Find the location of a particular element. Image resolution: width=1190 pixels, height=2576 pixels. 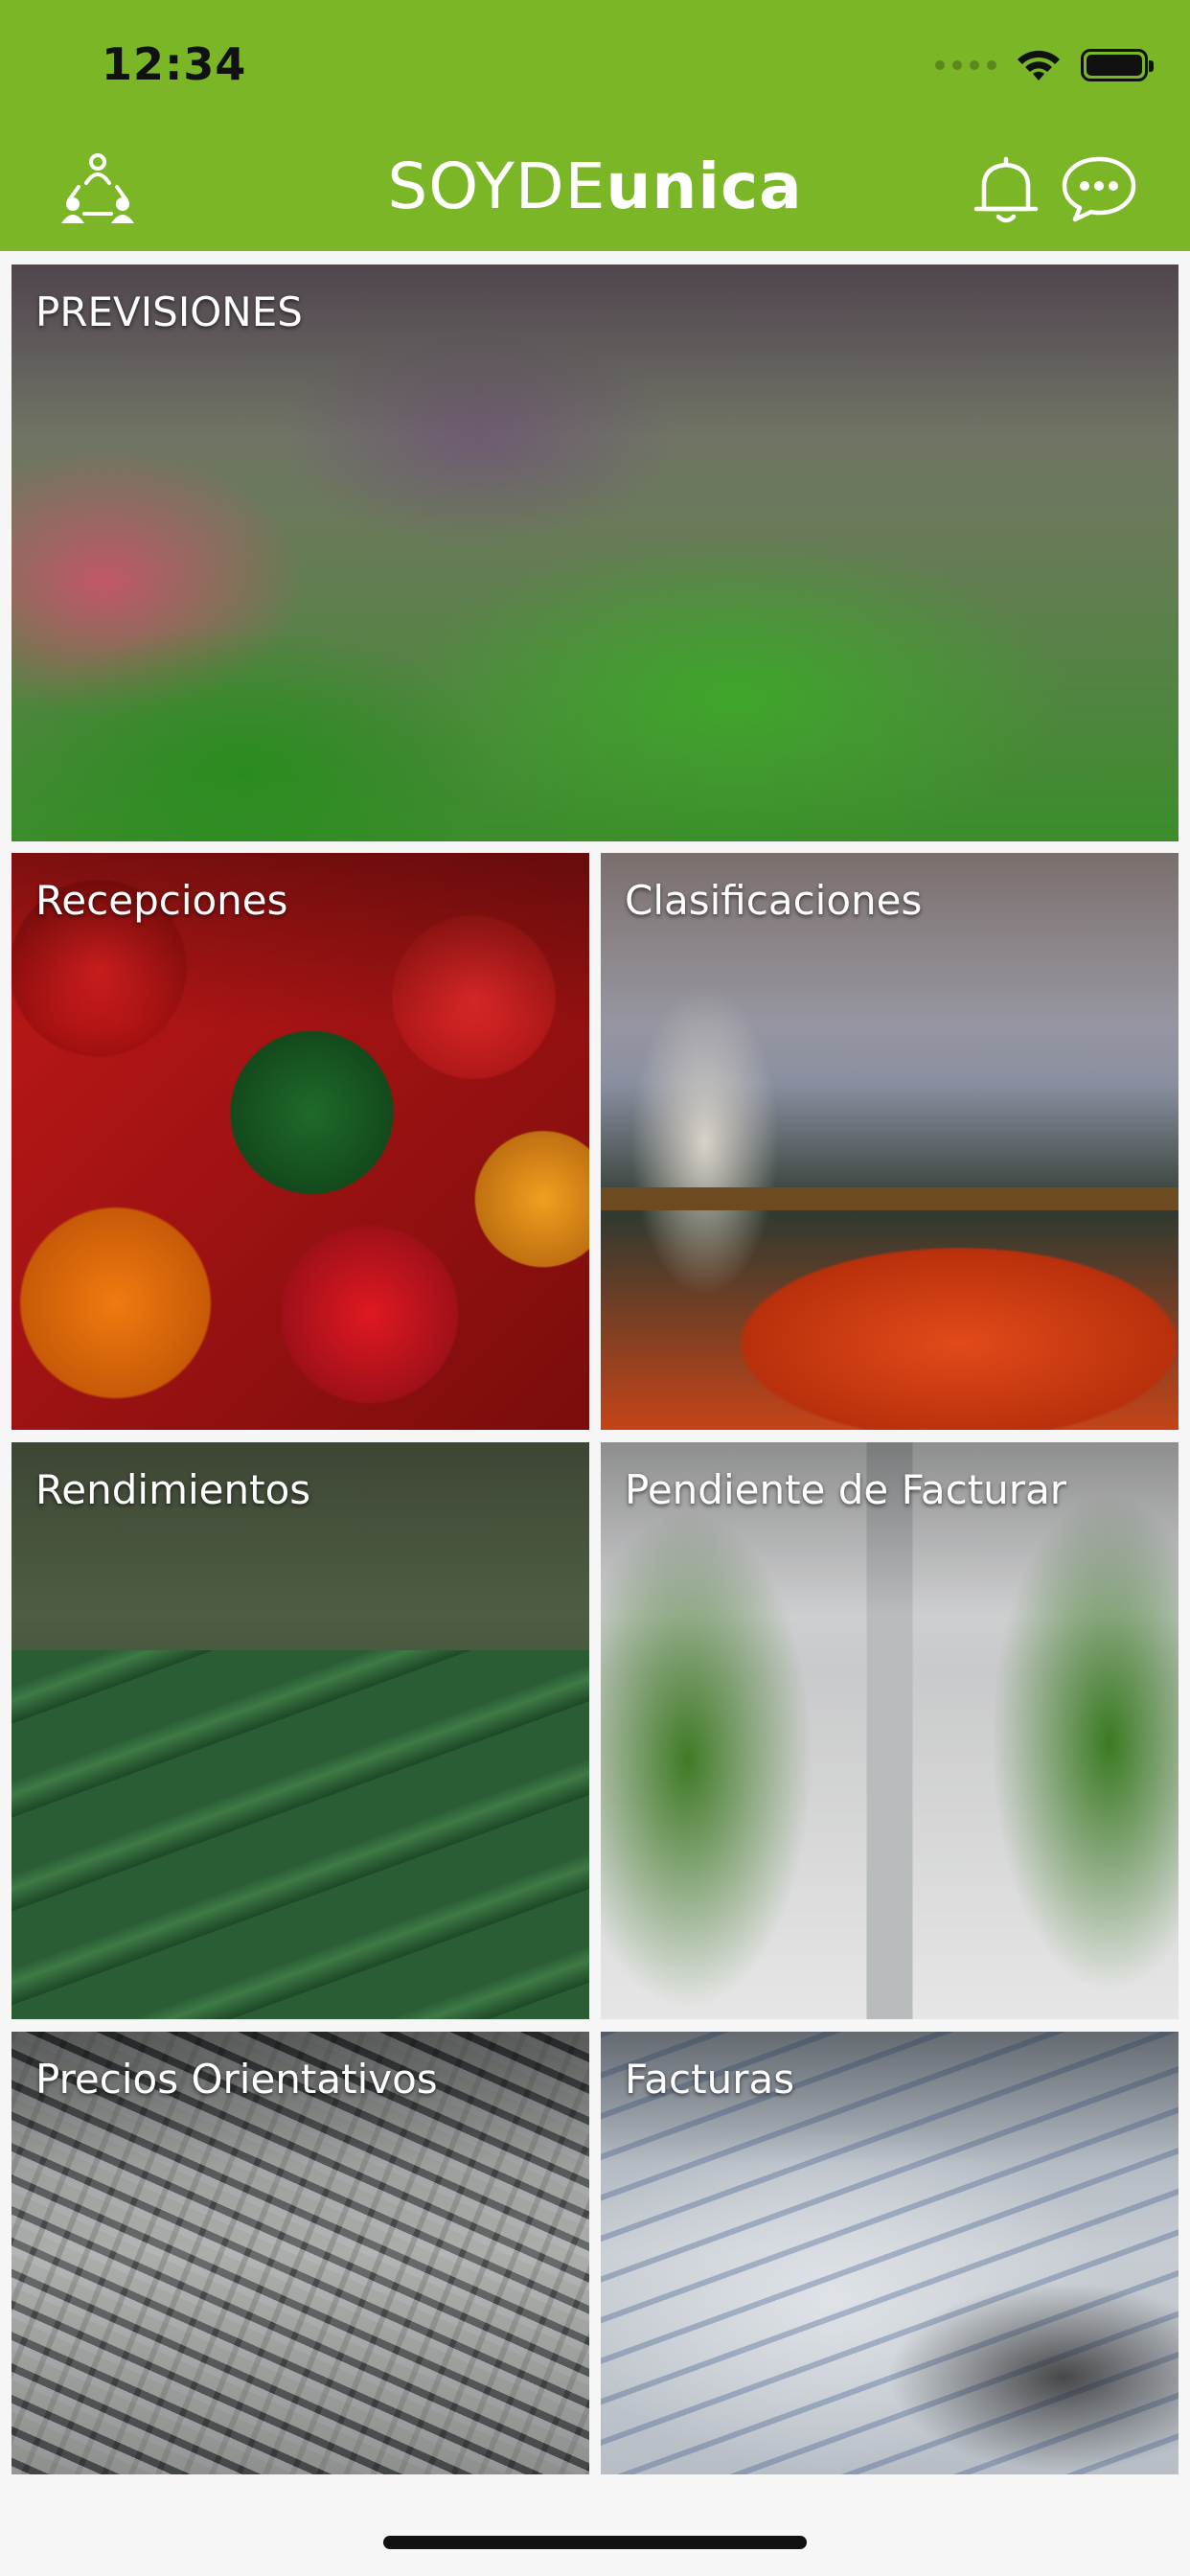

tile-rendimientos: Rendimientos is located at coordinates (300, 1730).